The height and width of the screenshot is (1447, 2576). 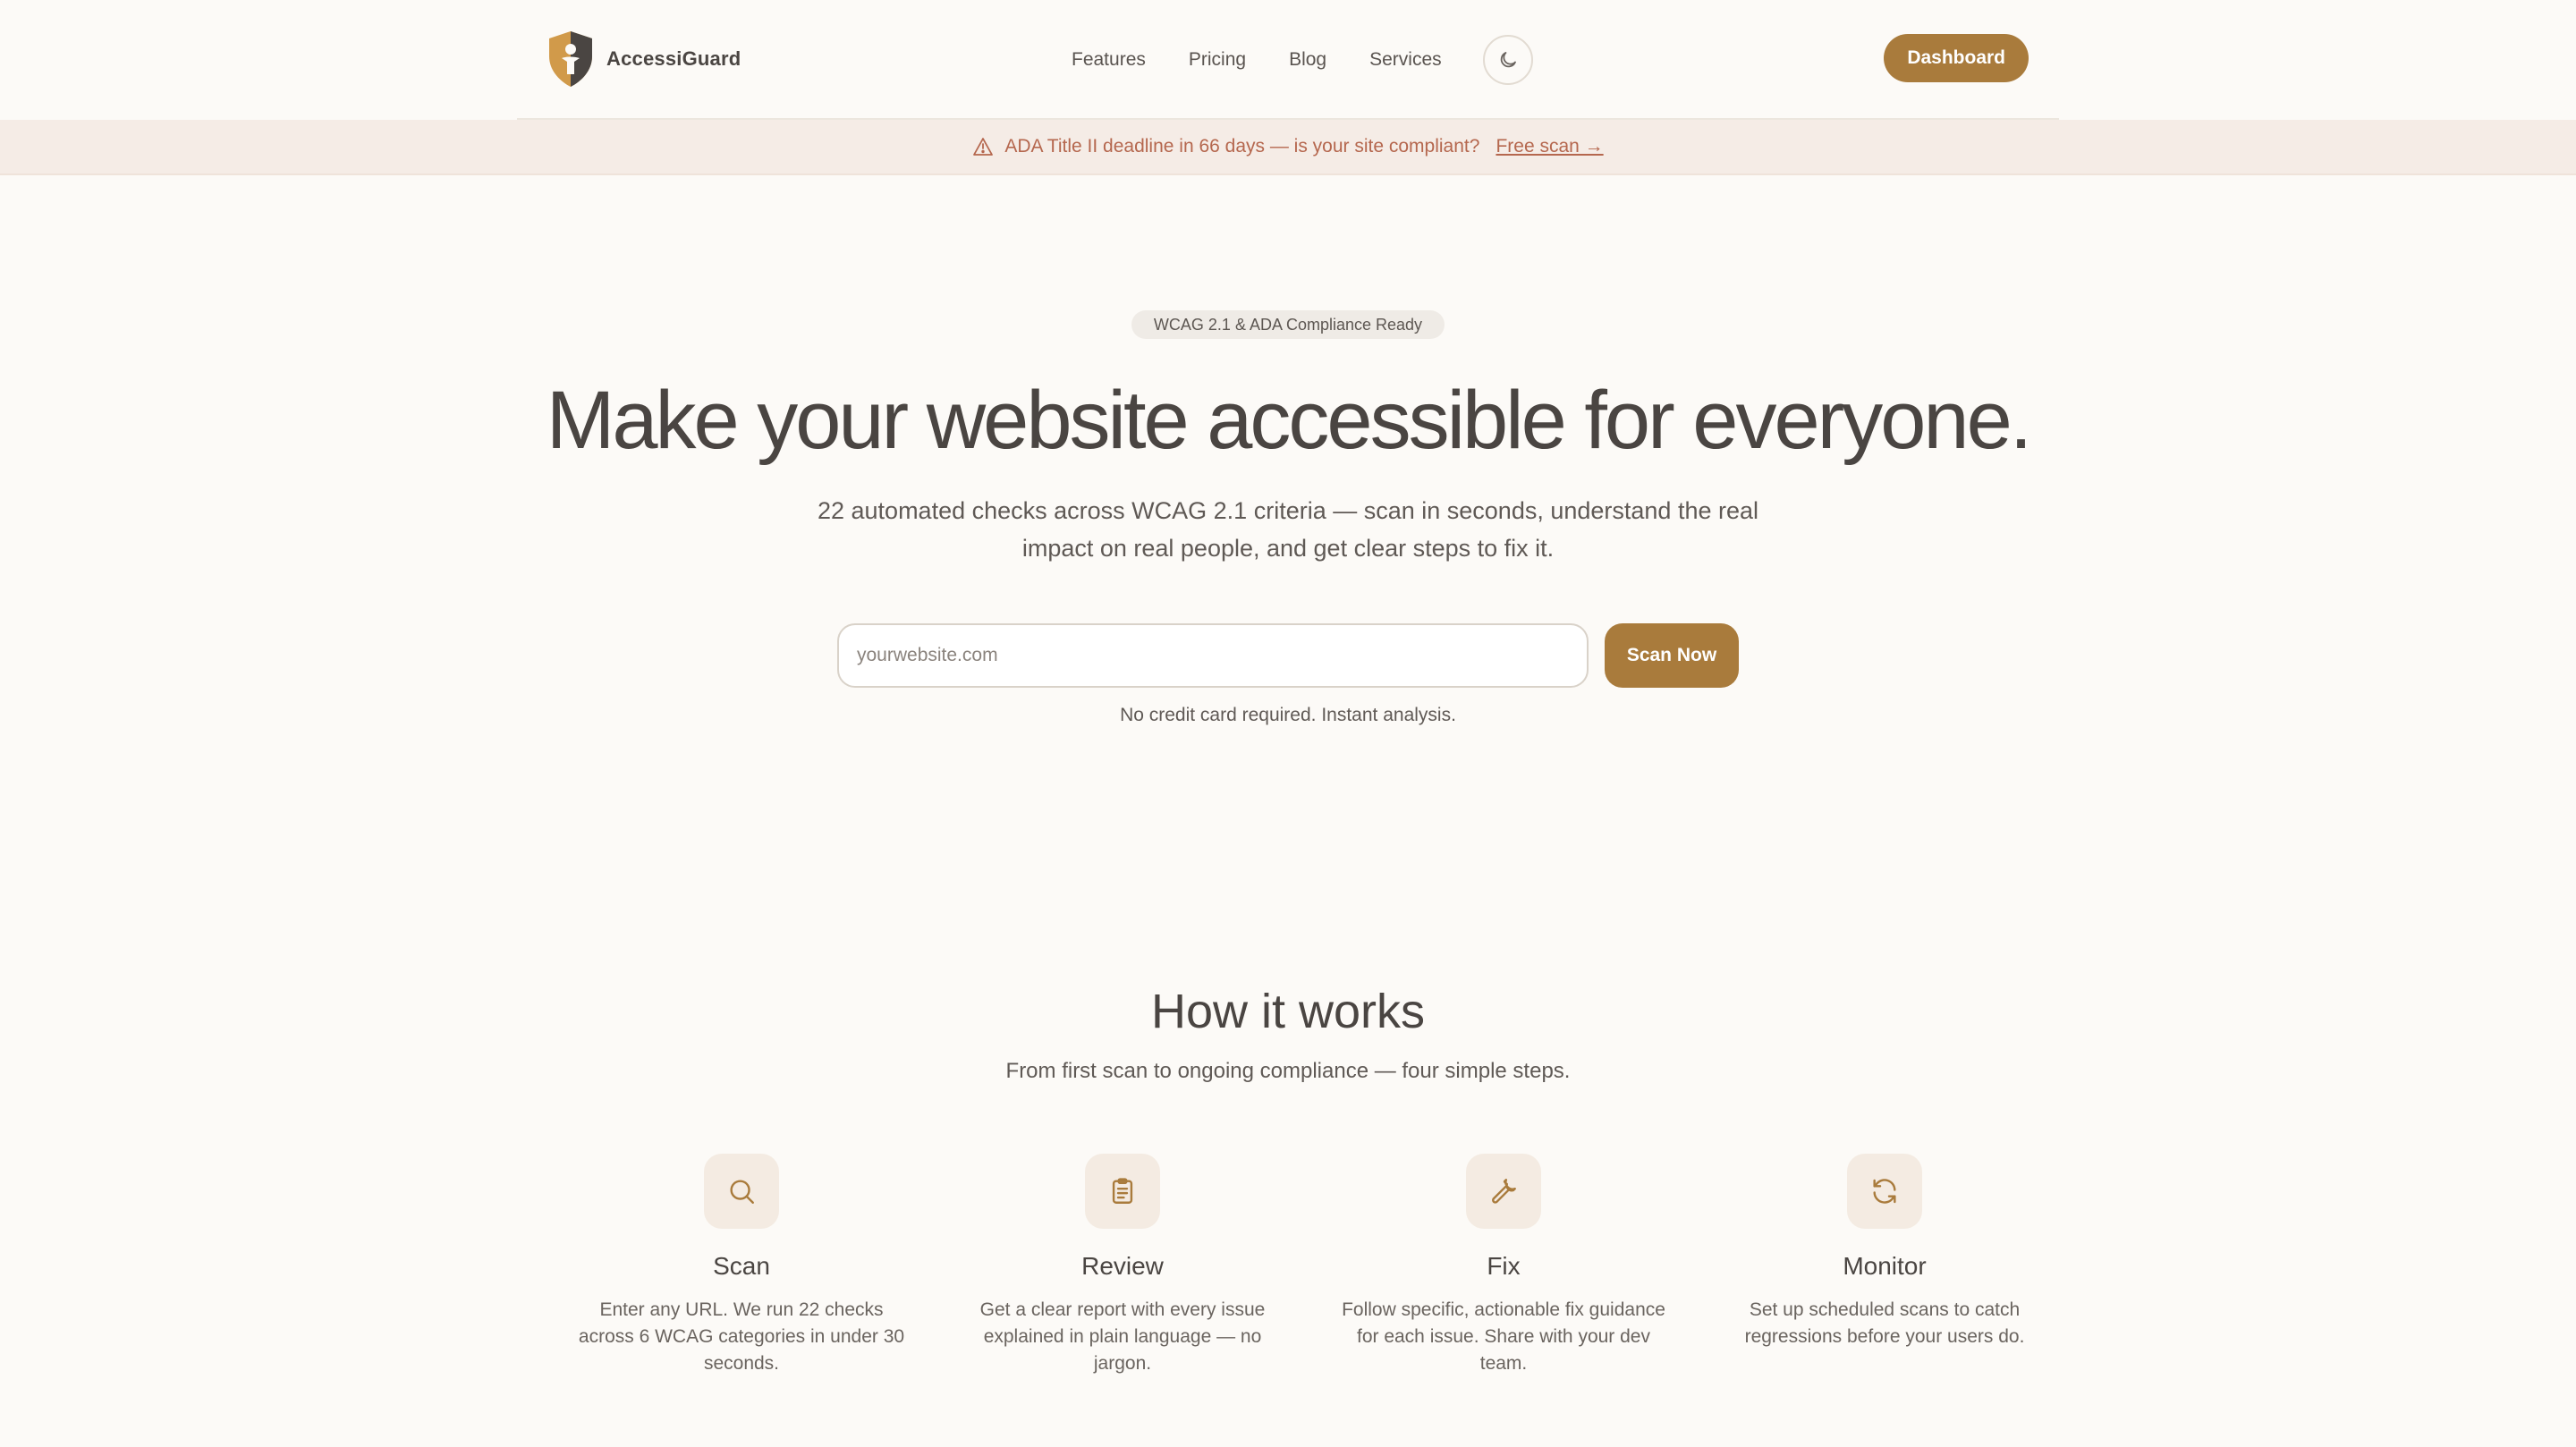 What do you see at coordinates (1405, 60) in the screenshot?
I see `nav-link-services: Services` at bounding box center [1405, 60].